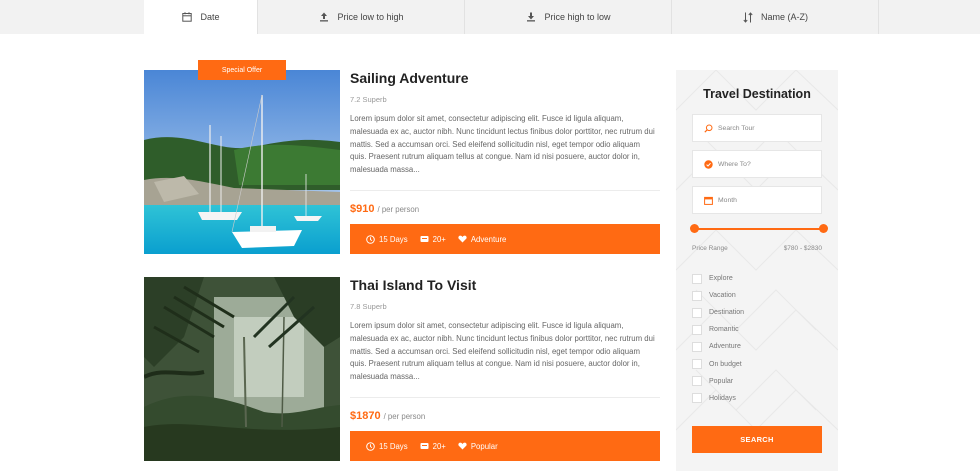 The height and width of the screenshot is (471, 980). Describe the element at coordinates (722, 296) in the screenshot. I see `checkbox-label: Vacation` at that location.